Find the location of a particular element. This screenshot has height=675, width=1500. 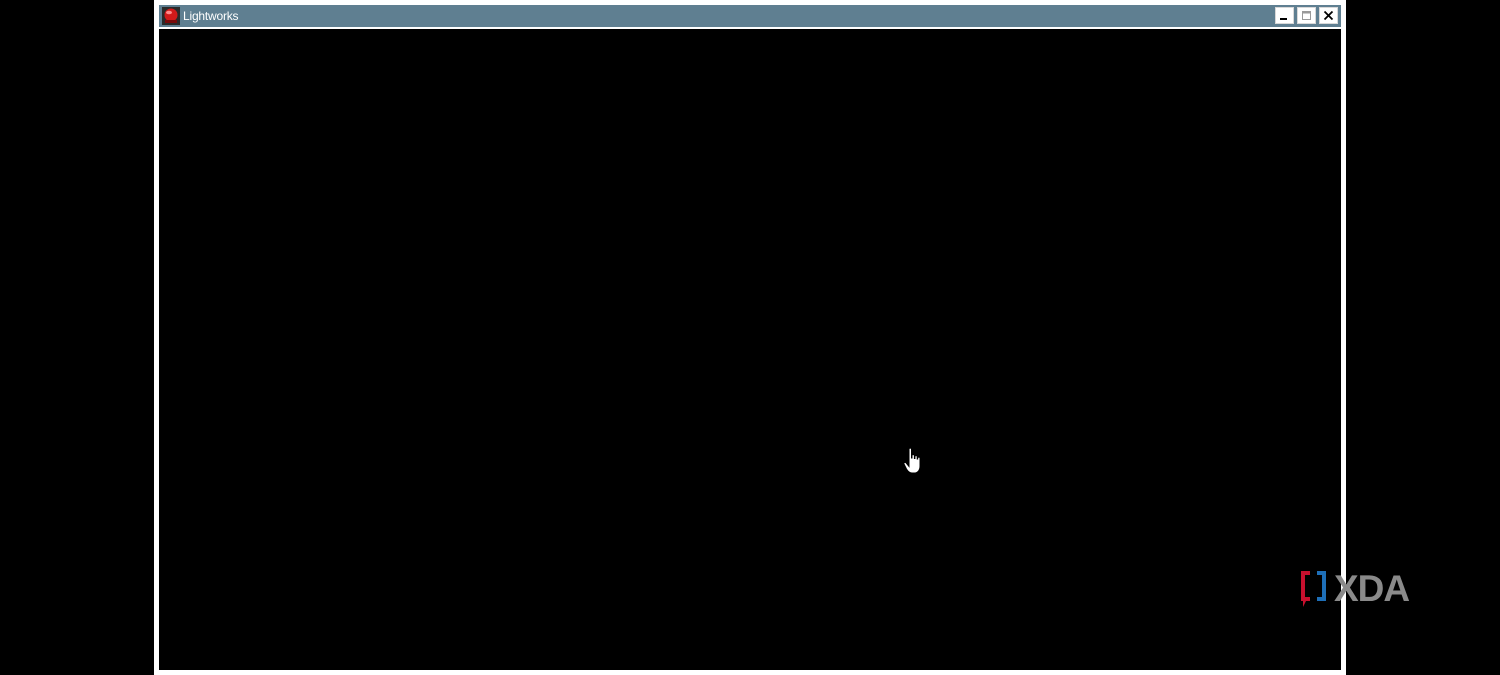

close-button is located at coordinates (1328, 15).